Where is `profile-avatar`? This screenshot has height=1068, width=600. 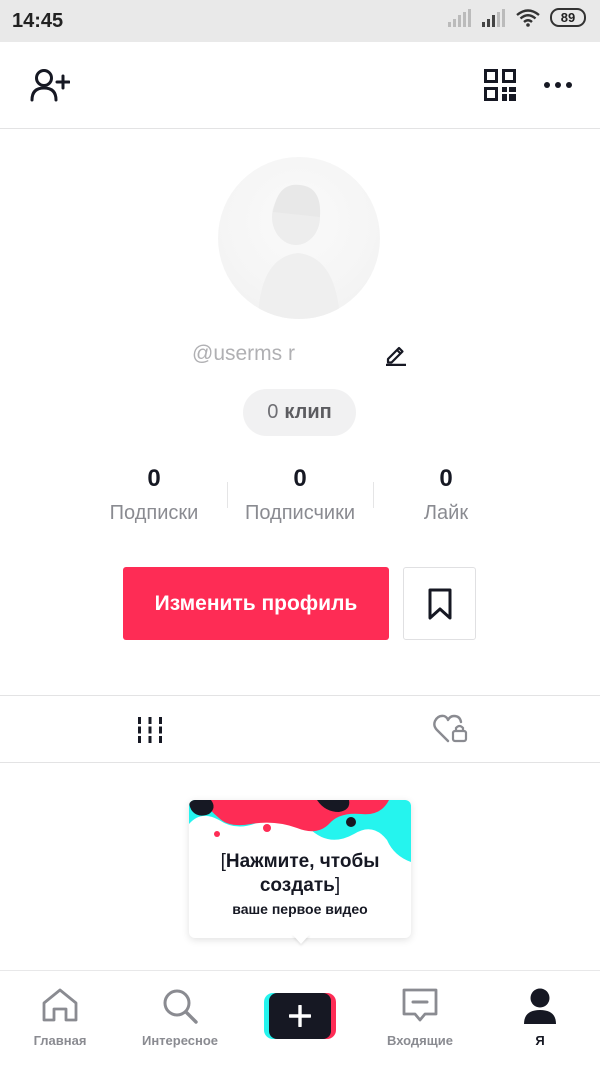 profile-avatar is located at coordinates (299, 238).